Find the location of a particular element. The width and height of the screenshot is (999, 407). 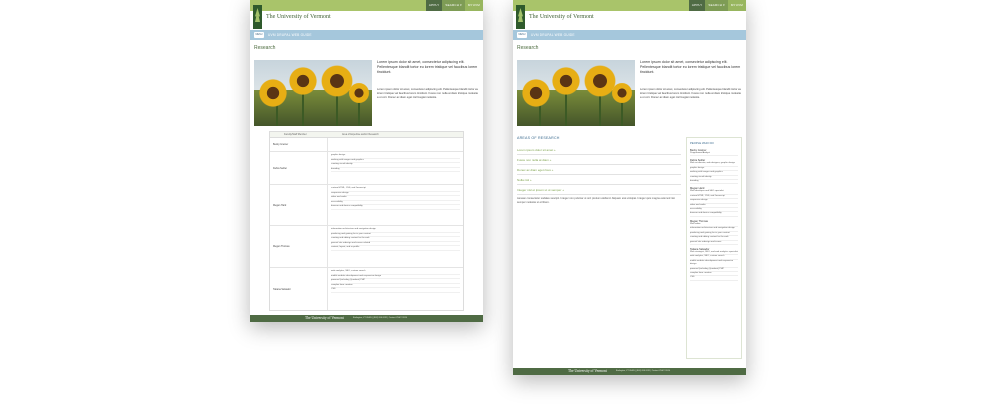

accordion-item: Fusce non nulla at diam + is located at coordinates (599, 160).